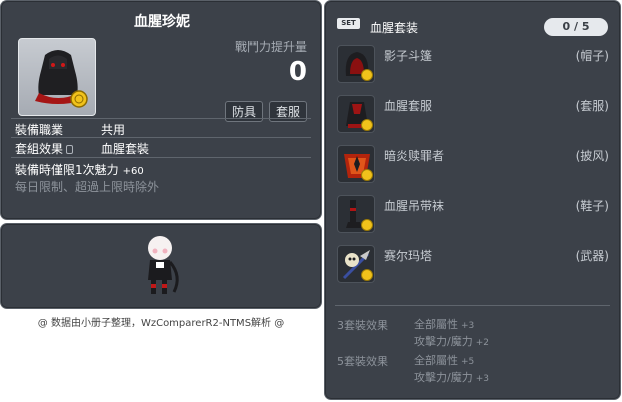 Image resolution: width=622 pixels, height=402 pixels. What do you see at coordinates (113, 130) in the screenshot?
I see `job-value: 共用` at bounding box center [113, 130].